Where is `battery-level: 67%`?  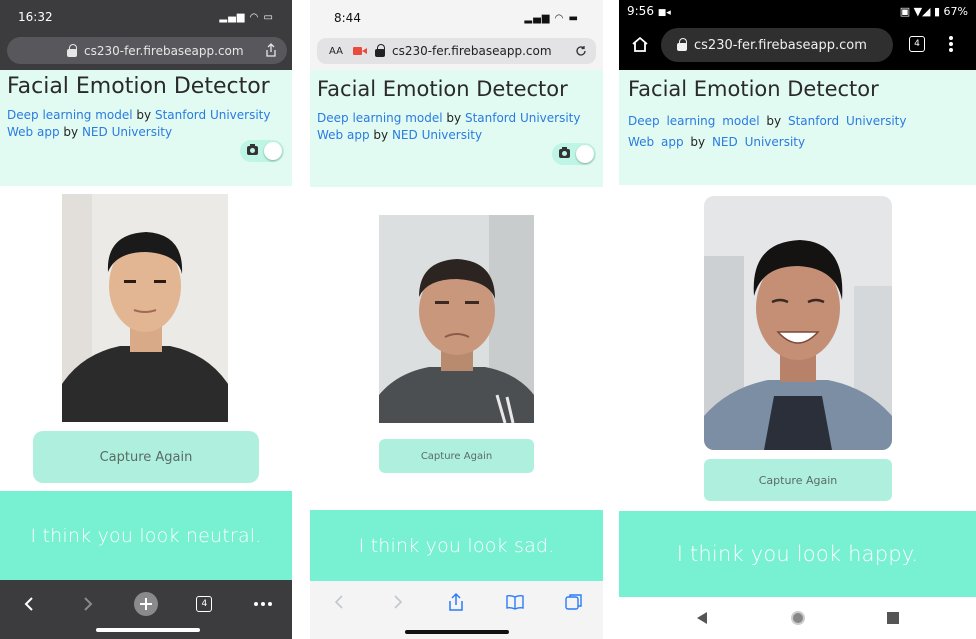
battery-level: 67% is located at coordinates (955, 11).